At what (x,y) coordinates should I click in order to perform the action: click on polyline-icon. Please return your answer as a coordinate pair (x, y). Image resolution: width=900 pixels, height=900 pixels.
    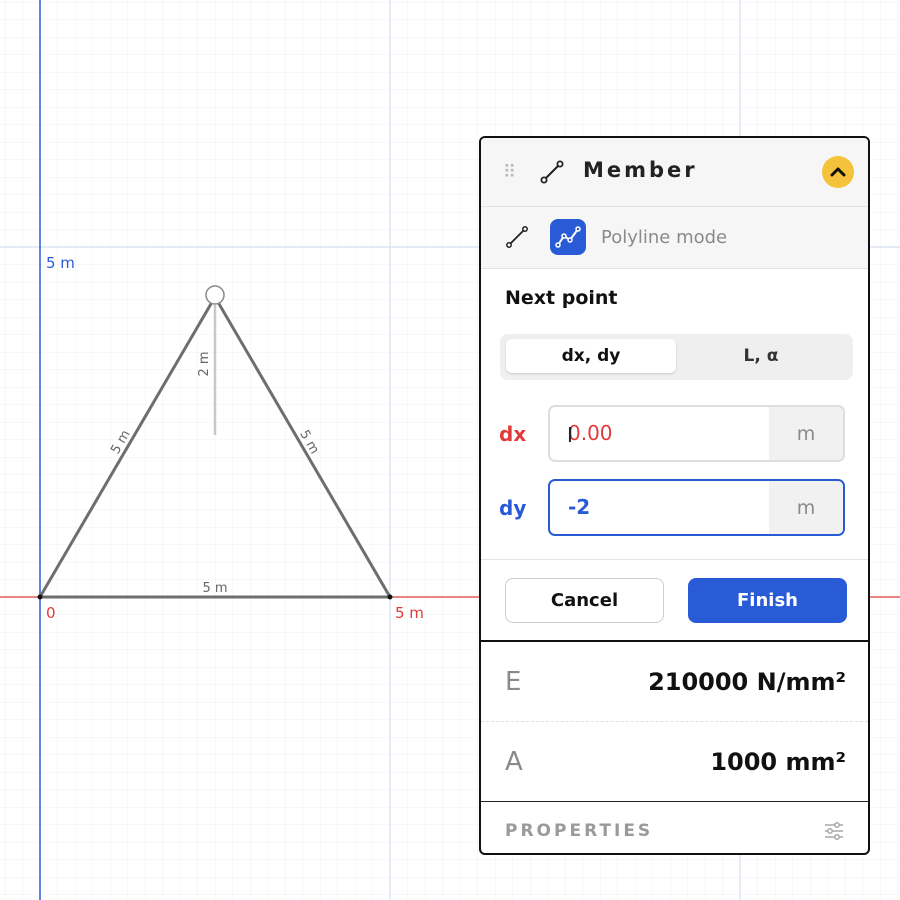
    Looking at the image, I should click on (568, 237).